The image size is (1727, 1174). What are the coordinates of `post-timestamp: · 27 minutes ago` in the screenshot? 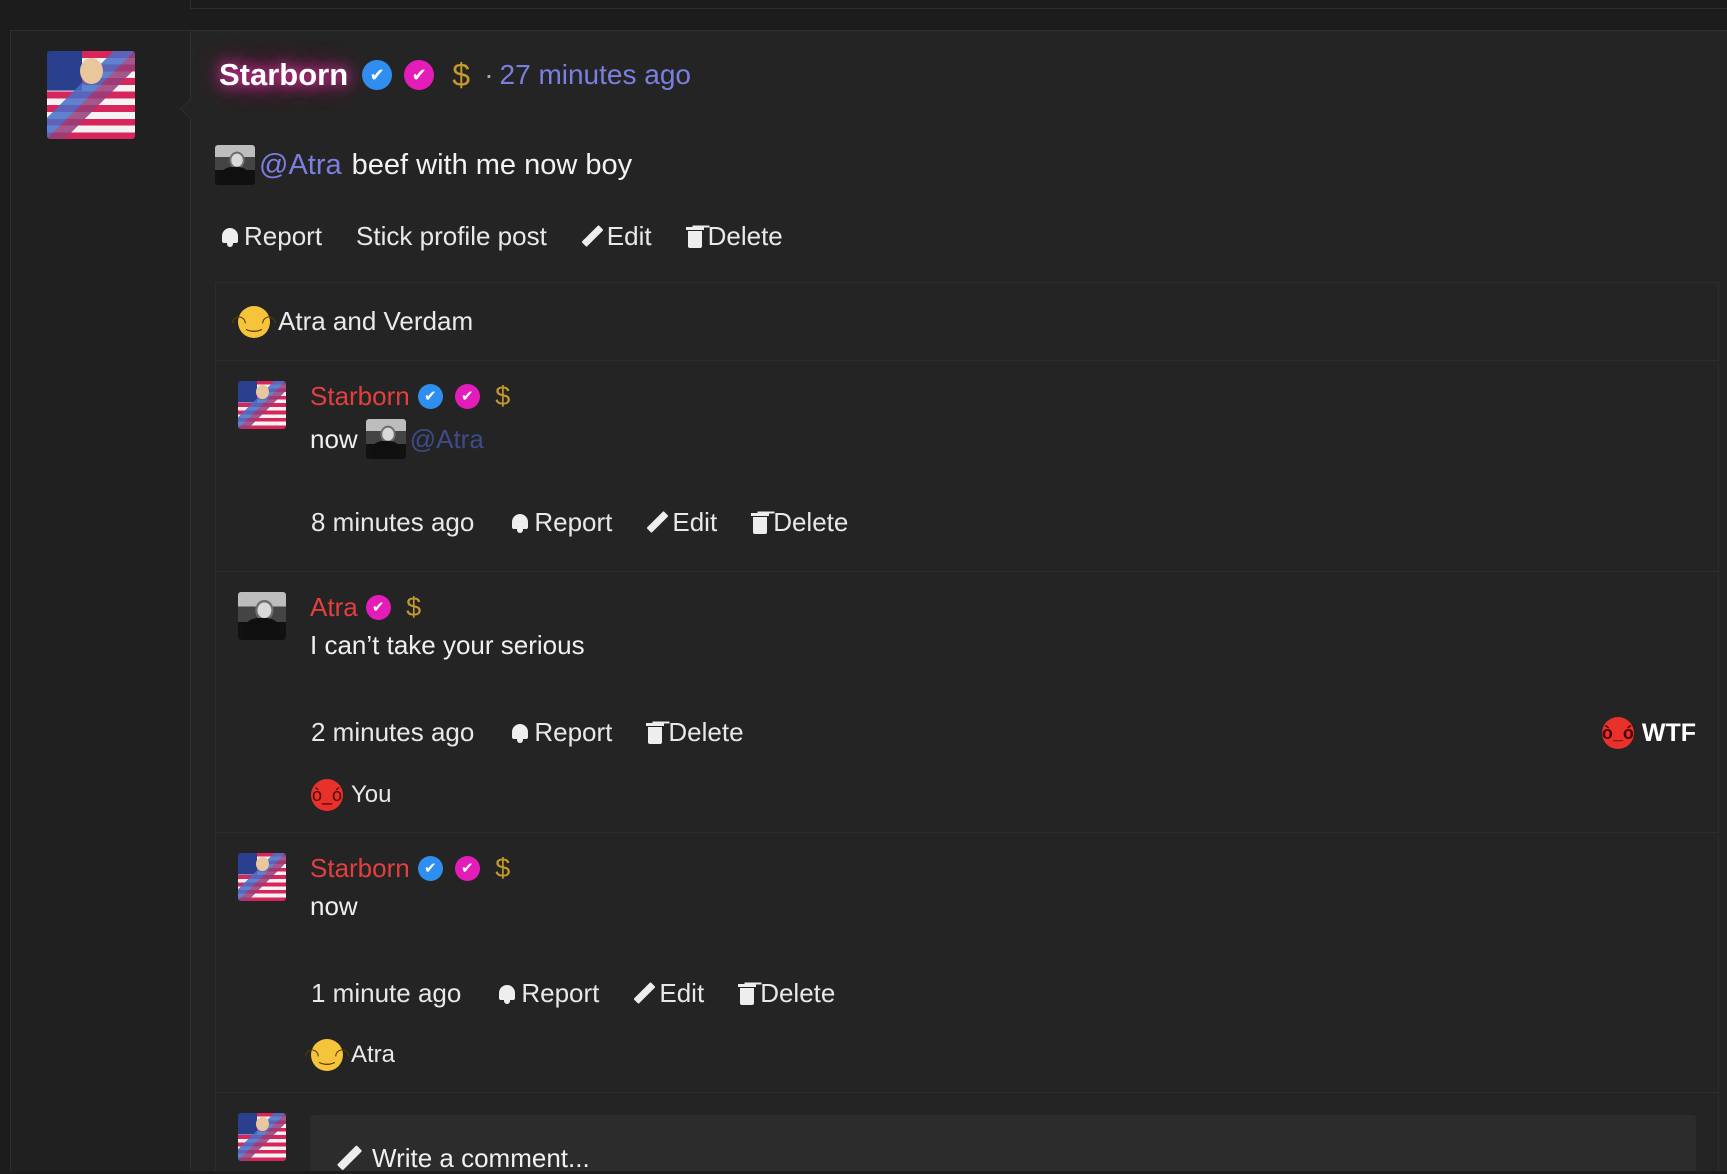 It's located at (587, 75).